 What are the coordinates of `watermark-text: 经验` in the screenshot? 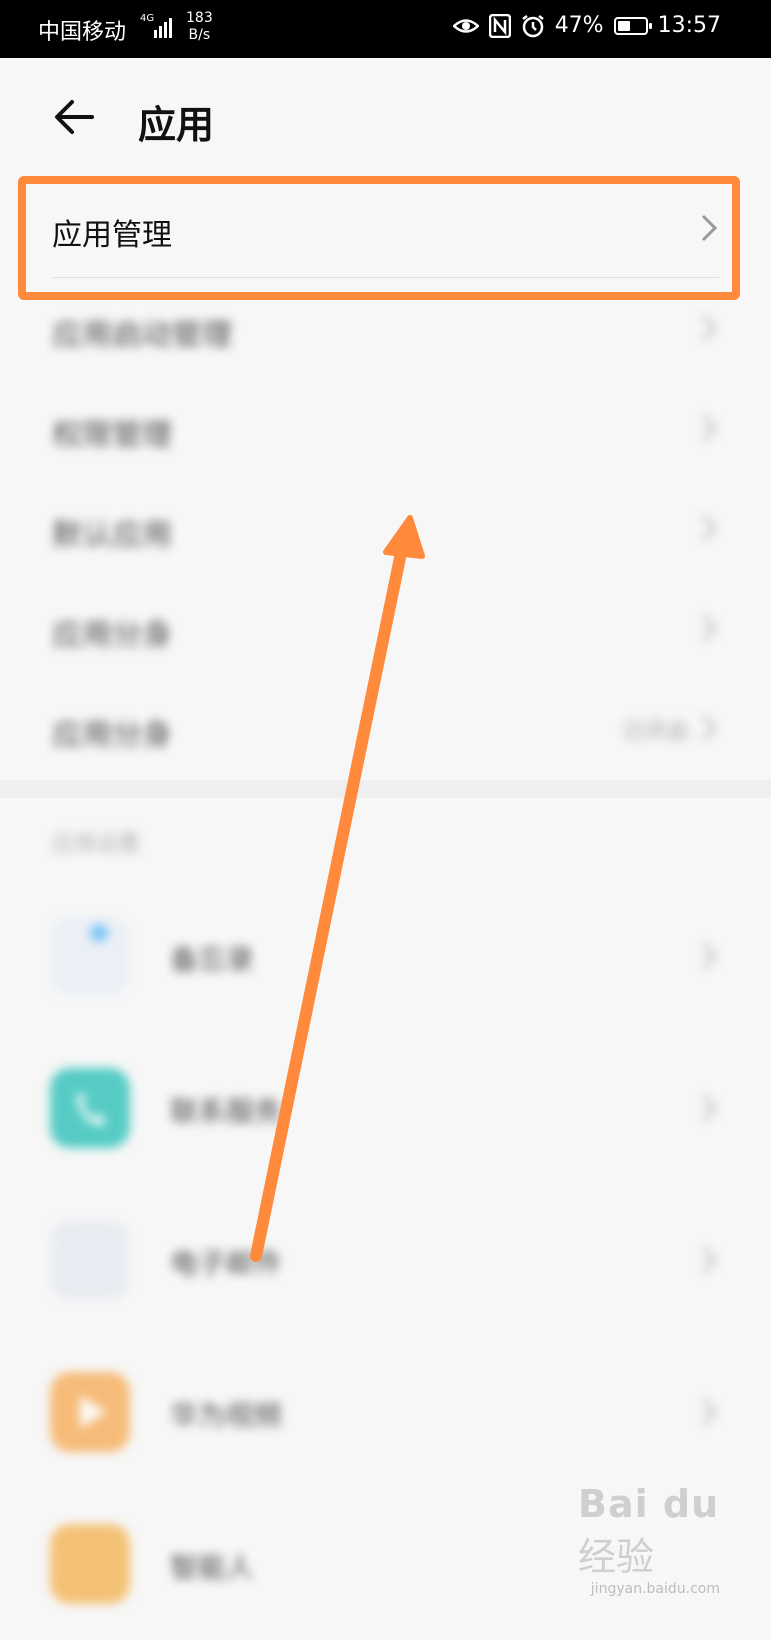 It's located at (616, 1557).